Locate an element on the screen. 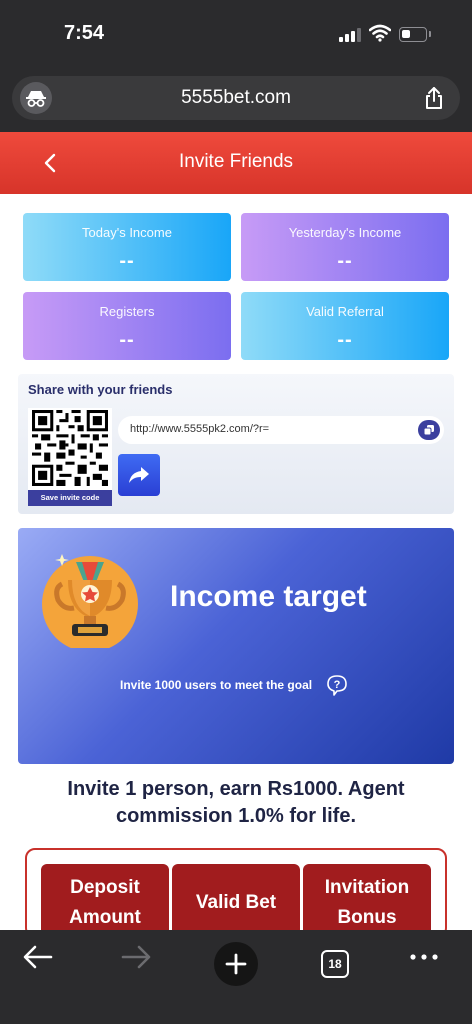 Image resolution: width=472 pixels, height=1024 pixels. today-income-value: -- is located at coordinates (127, 261).